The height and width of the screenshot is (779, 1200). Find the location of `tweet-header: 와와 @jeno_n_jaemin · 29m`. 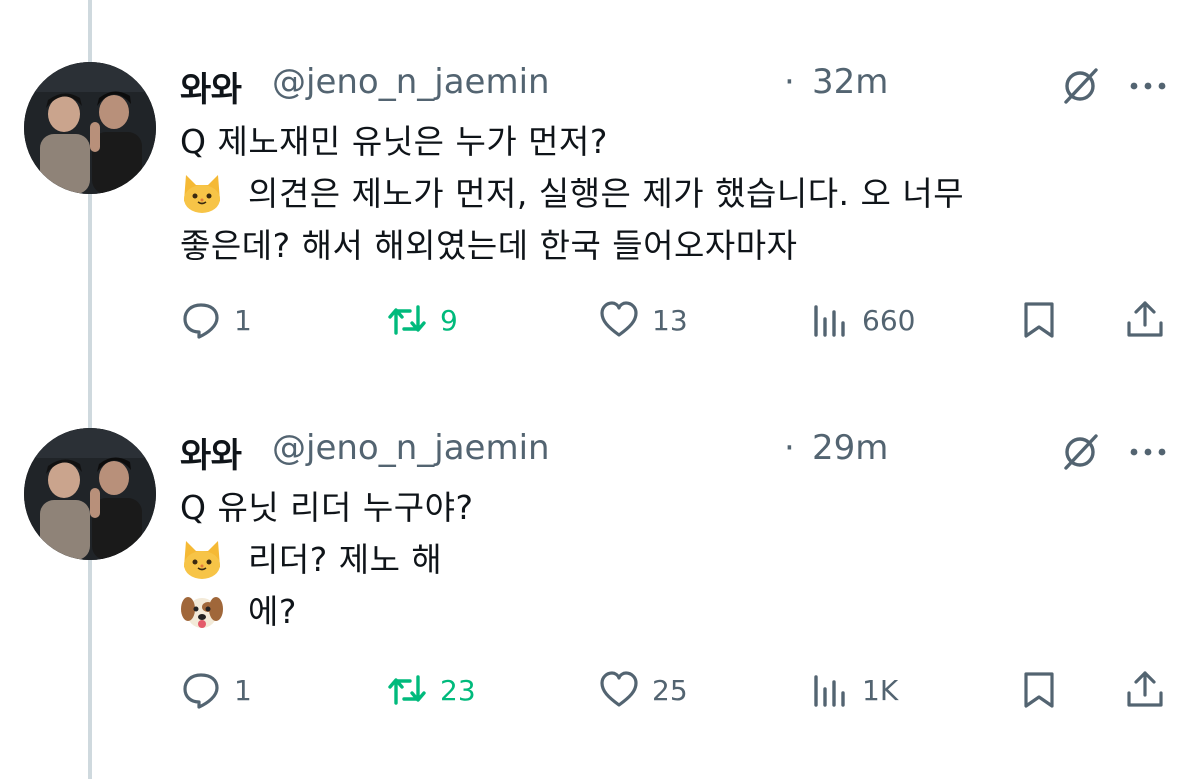

tweet-header: 와와 @jeno_n_jaemin · 29m is located at coordinates (680, 450).